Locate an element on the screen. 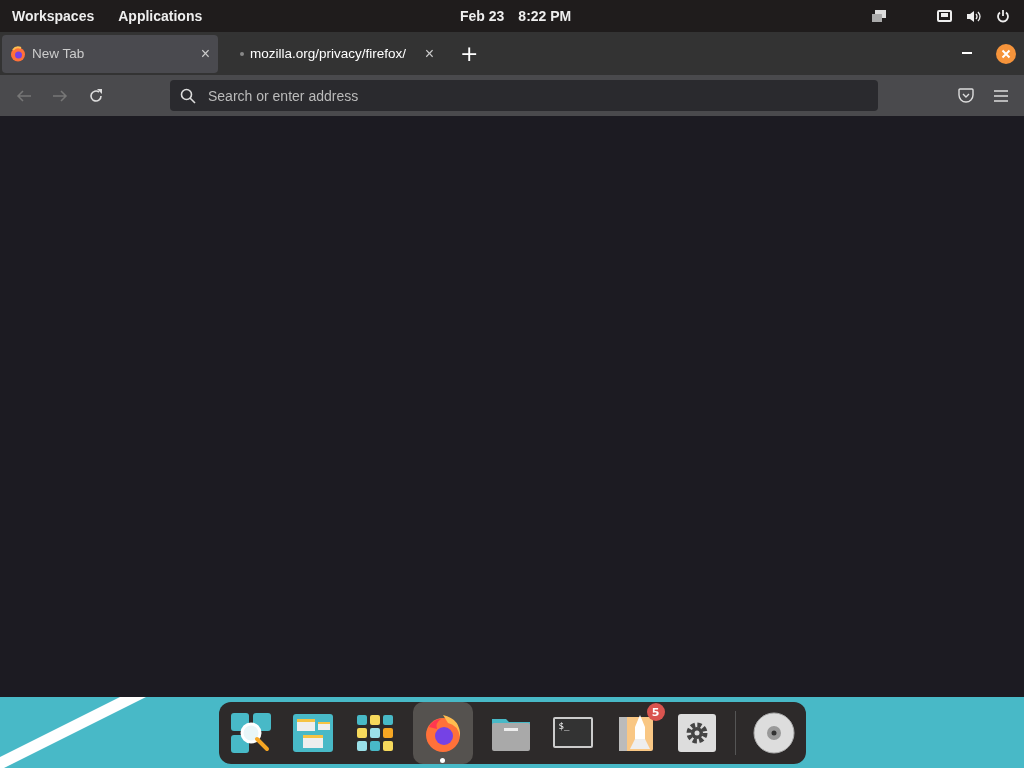 The height and width of the screenshot is (768, 1024). tab-label: mozilla.org/privacy/firefox/ is located at coordinates (329, 53).